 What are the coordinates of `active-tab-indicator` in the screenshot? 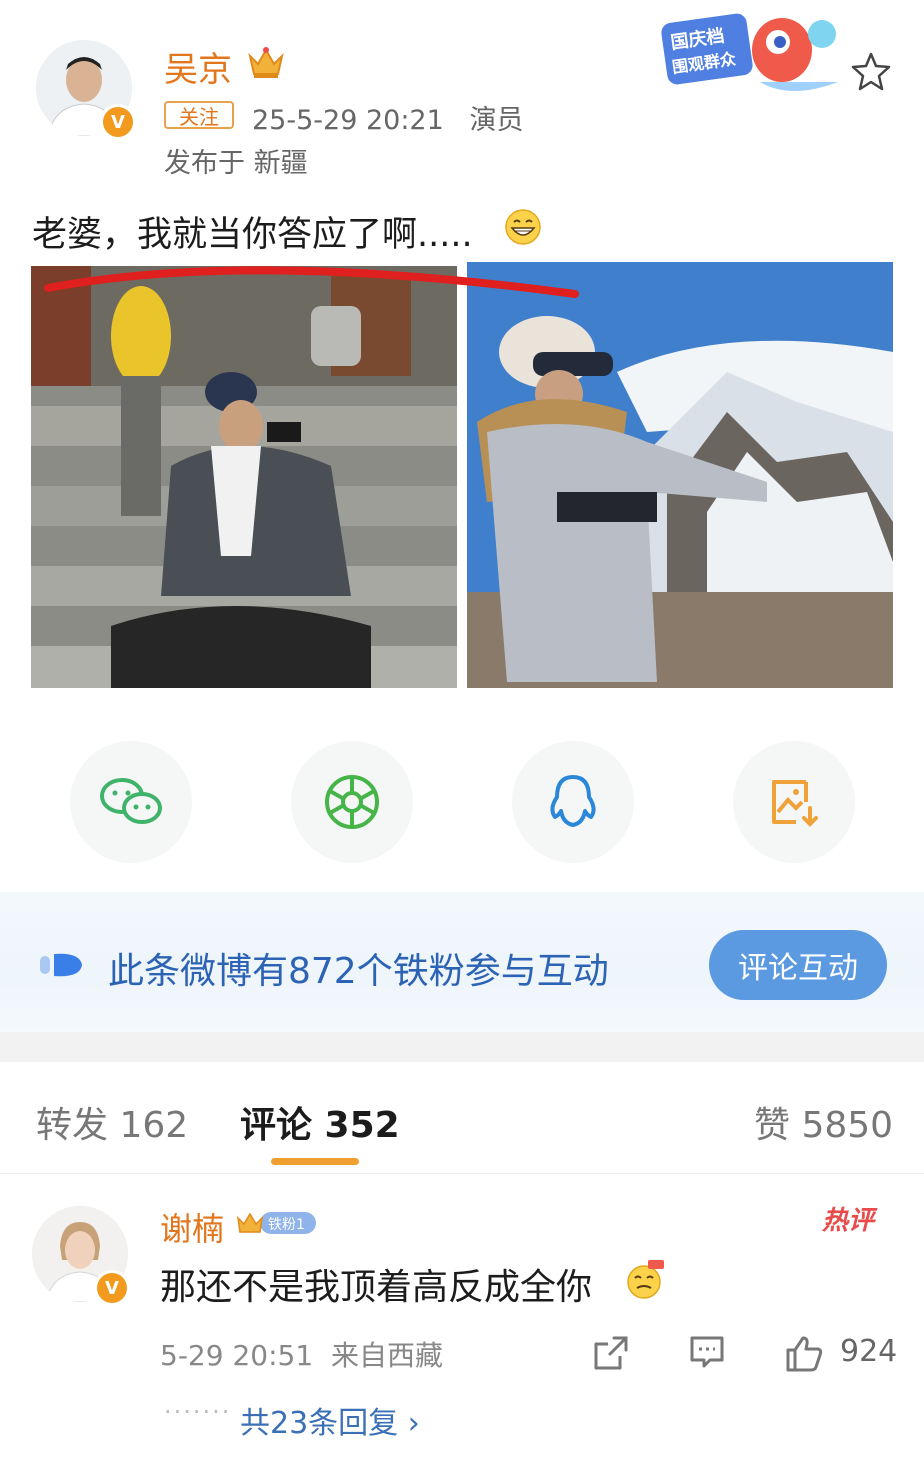 It's located at (315, 1161).